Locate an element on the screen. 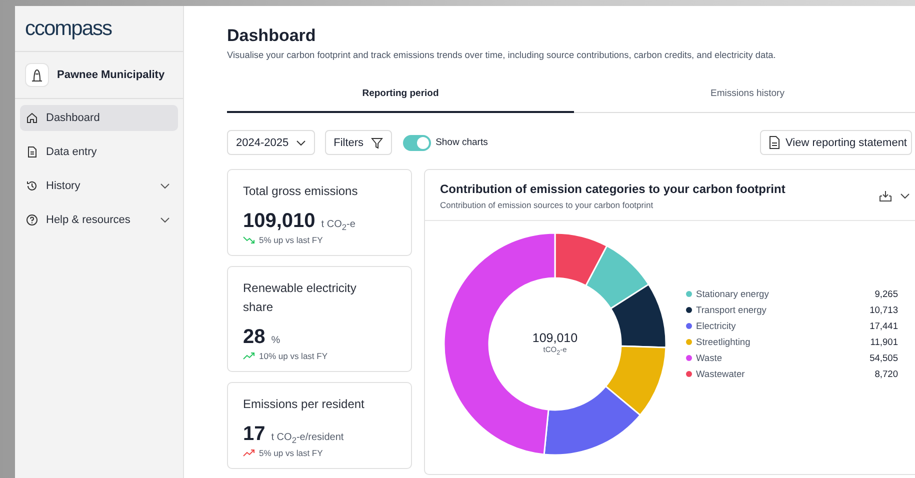 This screenshot has width=915, height=478. nav-item: Dashboard is located at coordinates (99, 118).